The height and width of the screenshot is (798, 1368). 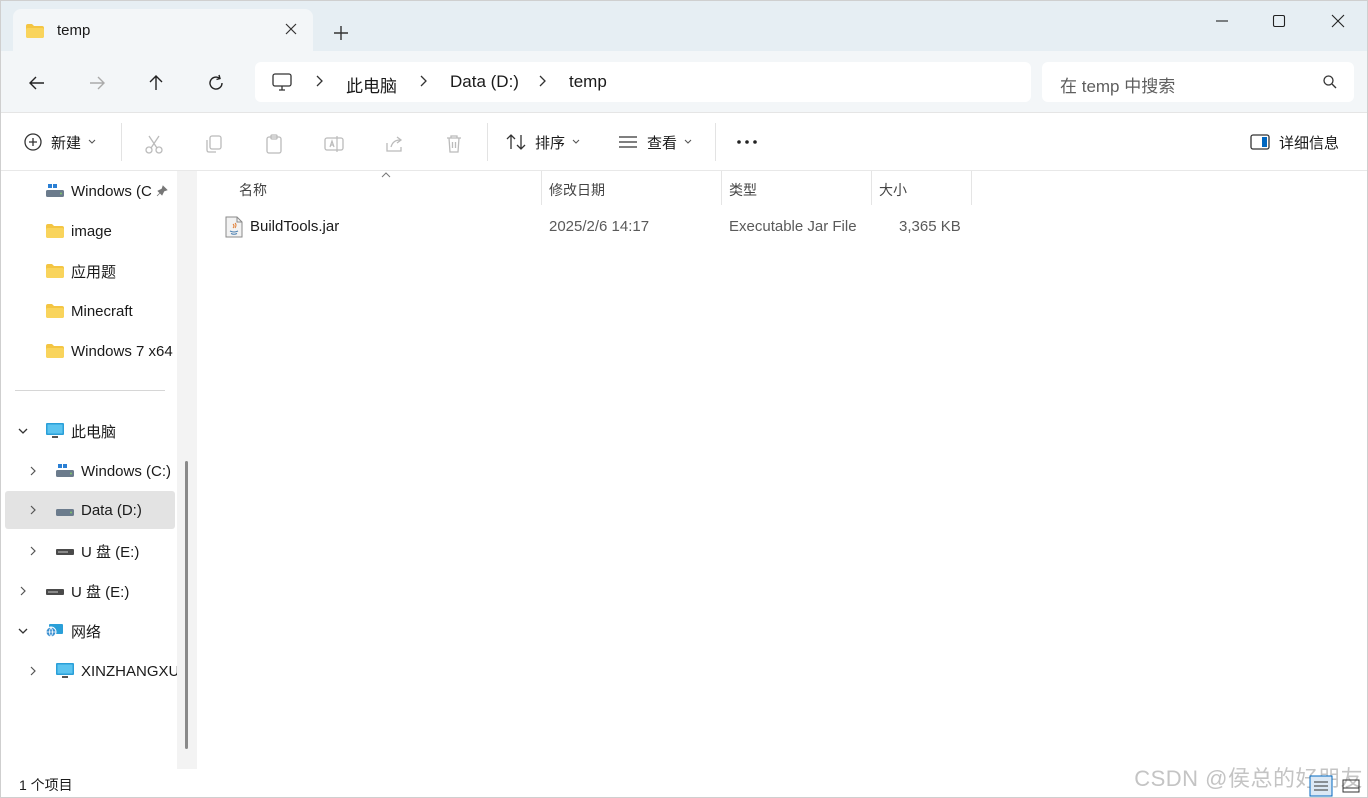 I want to click on sidebar-item-usb-e: U 盘 (E:), so click(x=110, y=591).